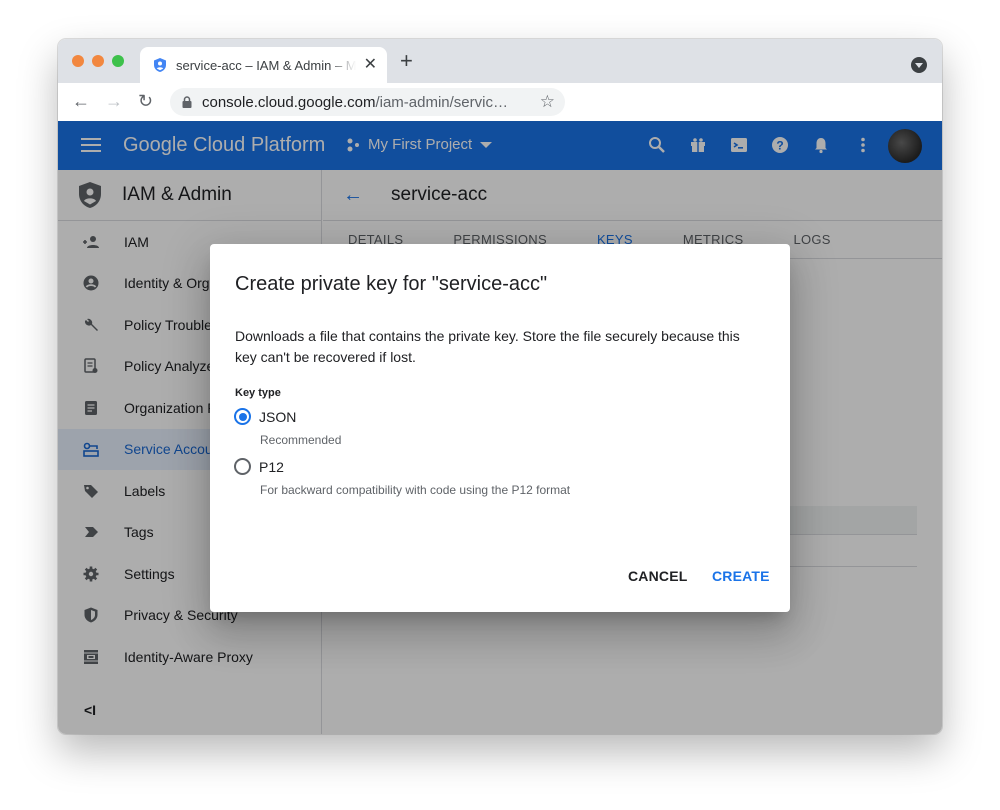 This screenshot has height=810, width=1000. I want to click on minimize-window-button, so click(98, 61).